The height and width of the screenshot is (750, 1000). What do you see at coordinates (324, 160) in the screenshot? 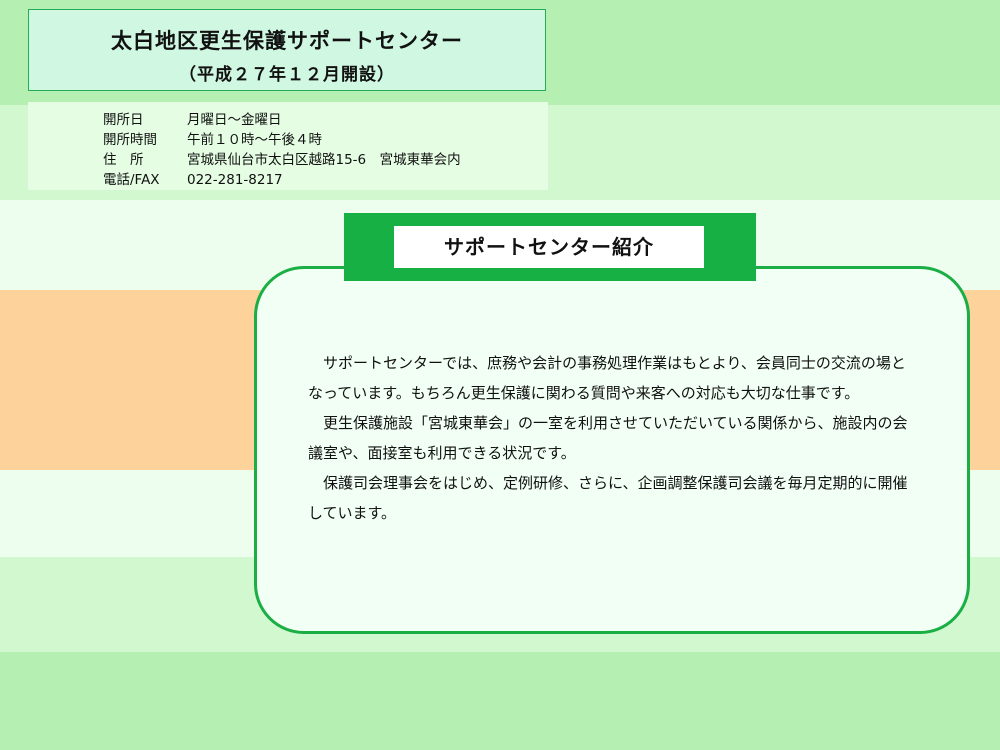
I see `info-value: 宮城県仙台市太白区越路15-6 宮城東華会内` at bounding box center [324, 160].